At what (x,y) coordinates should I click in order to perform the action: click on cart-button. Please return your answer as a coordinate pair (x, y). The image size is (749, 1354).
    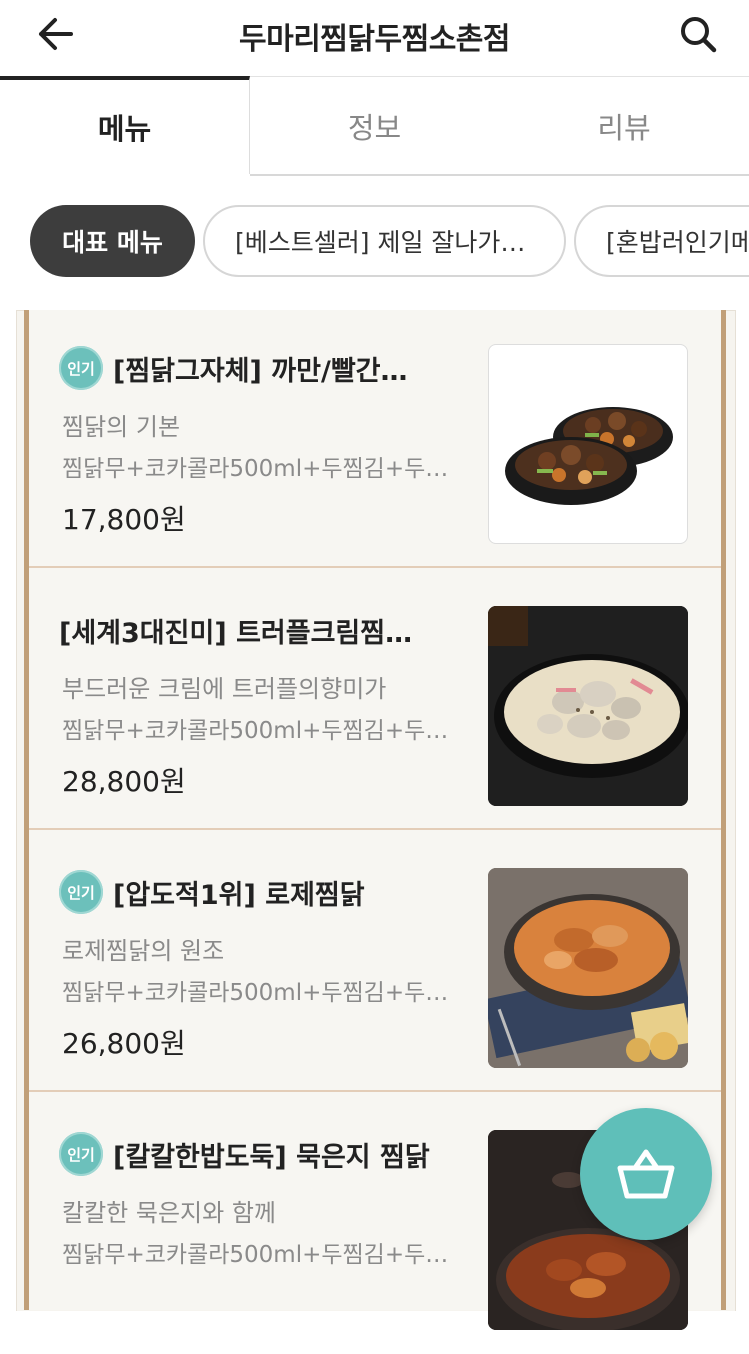
    Looking at the image, I should click on (646, 1174).